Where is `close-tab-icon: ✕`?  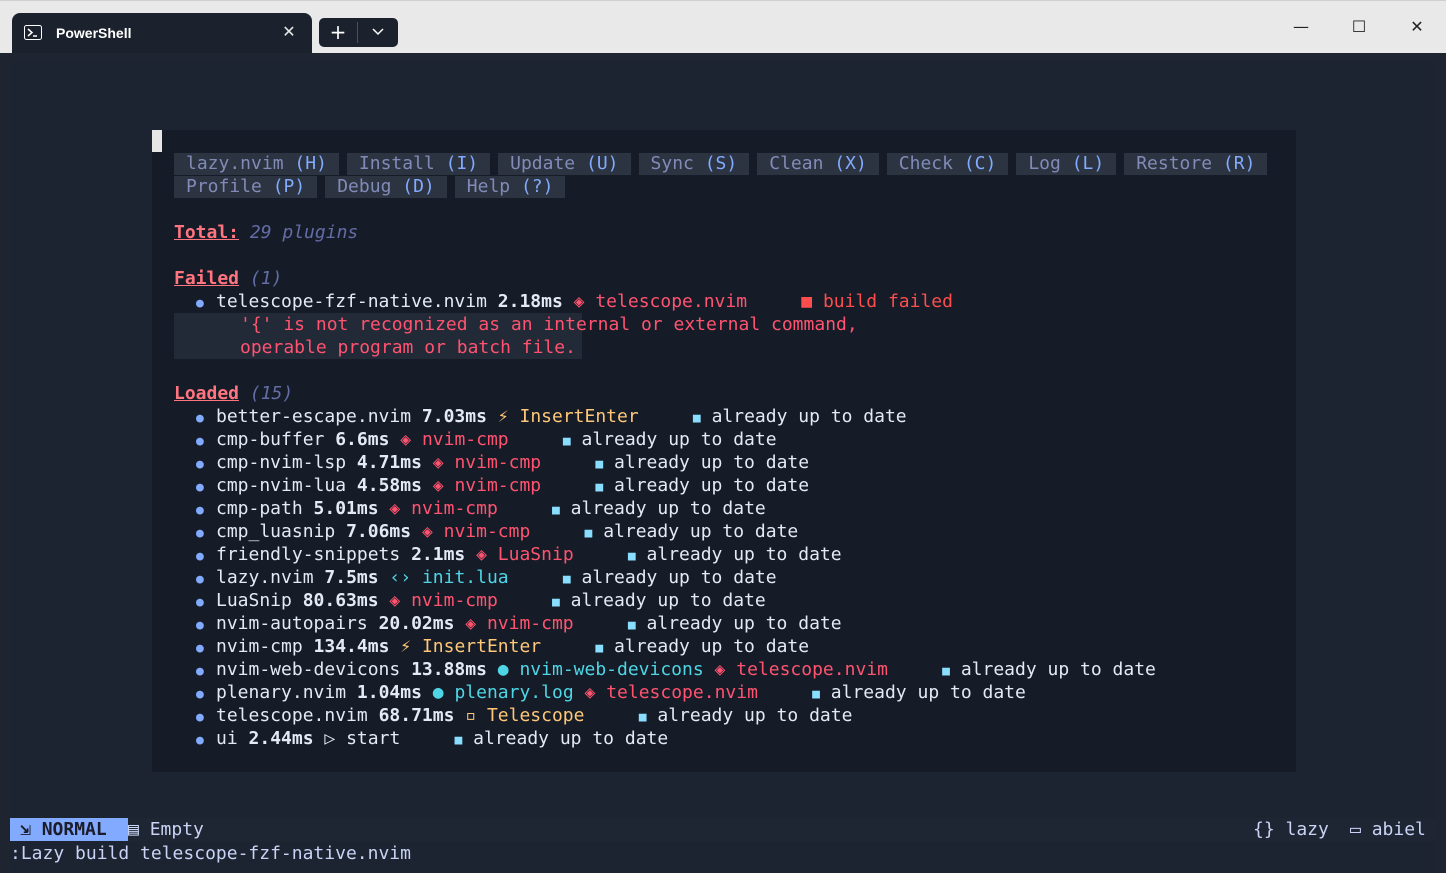 close-tab-icon: ✕ is located at coordinates (289, 32).